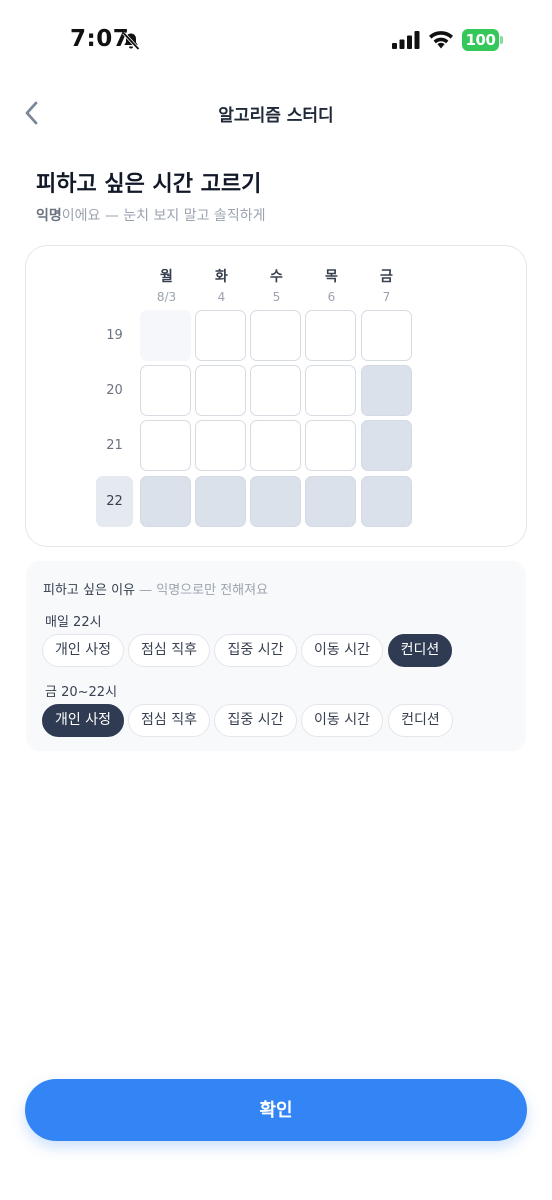  Describe the element at coordinates (386, 277) in the screenshot. I see `day-name: 금` at that location.